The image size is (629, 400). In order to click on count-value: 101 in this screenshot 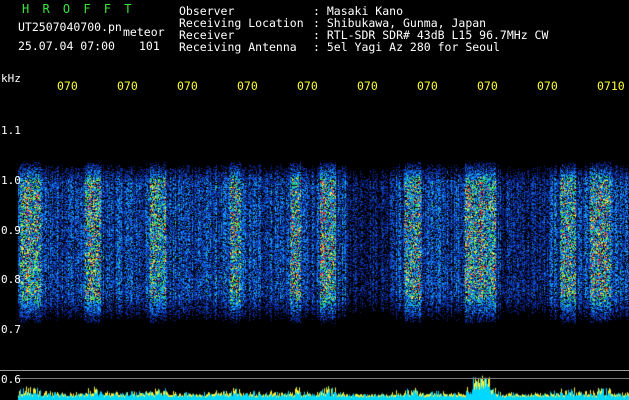, I will do `click(149, 46)`.